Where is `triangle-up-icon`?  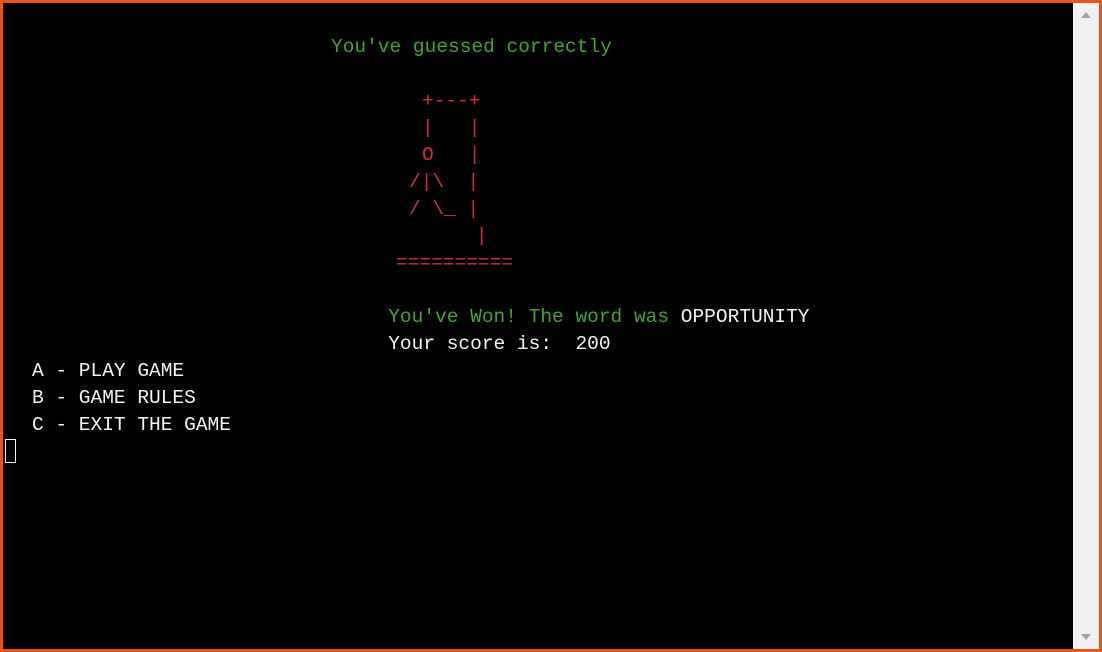
triangle-up-icon is located at coordinates (1086, 15).